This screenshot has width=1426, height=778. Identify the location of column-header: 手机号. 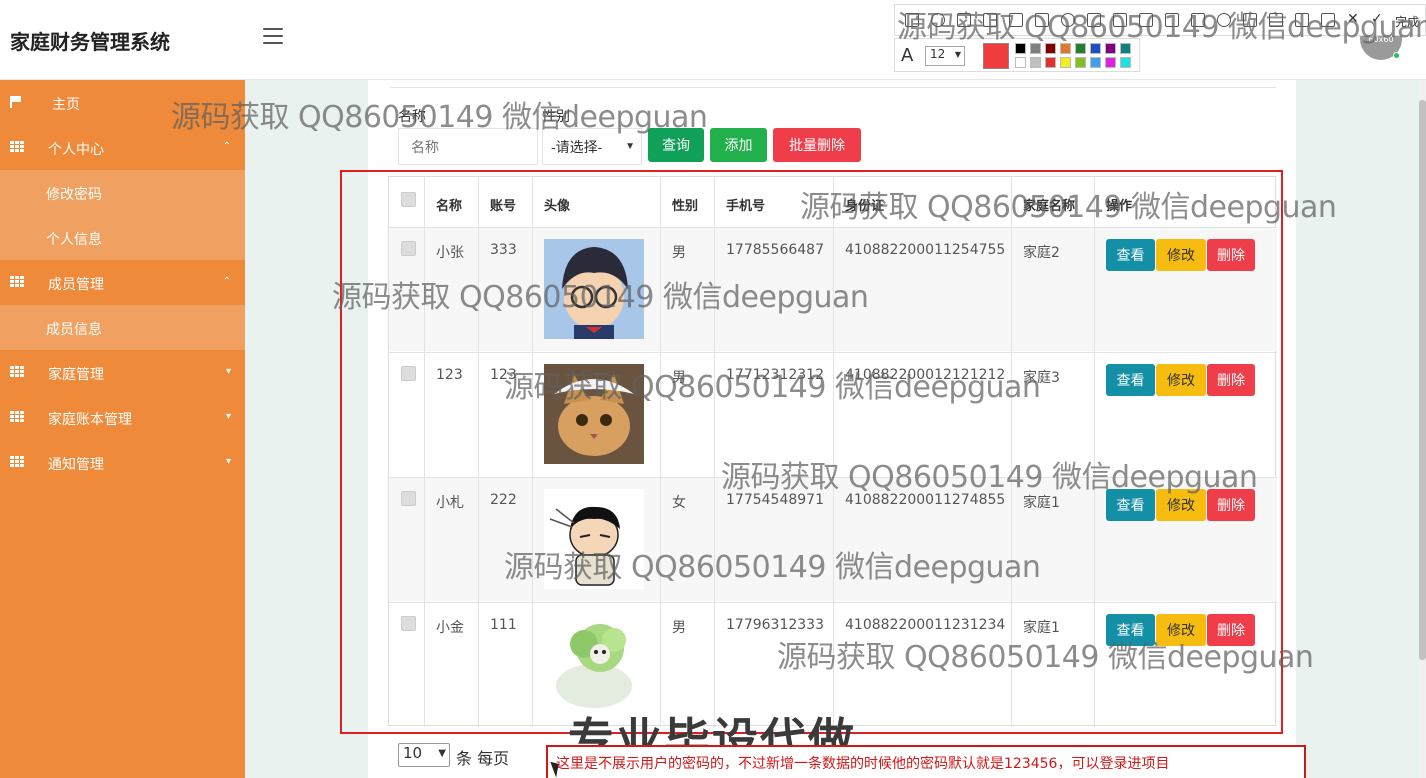
(746, 206).